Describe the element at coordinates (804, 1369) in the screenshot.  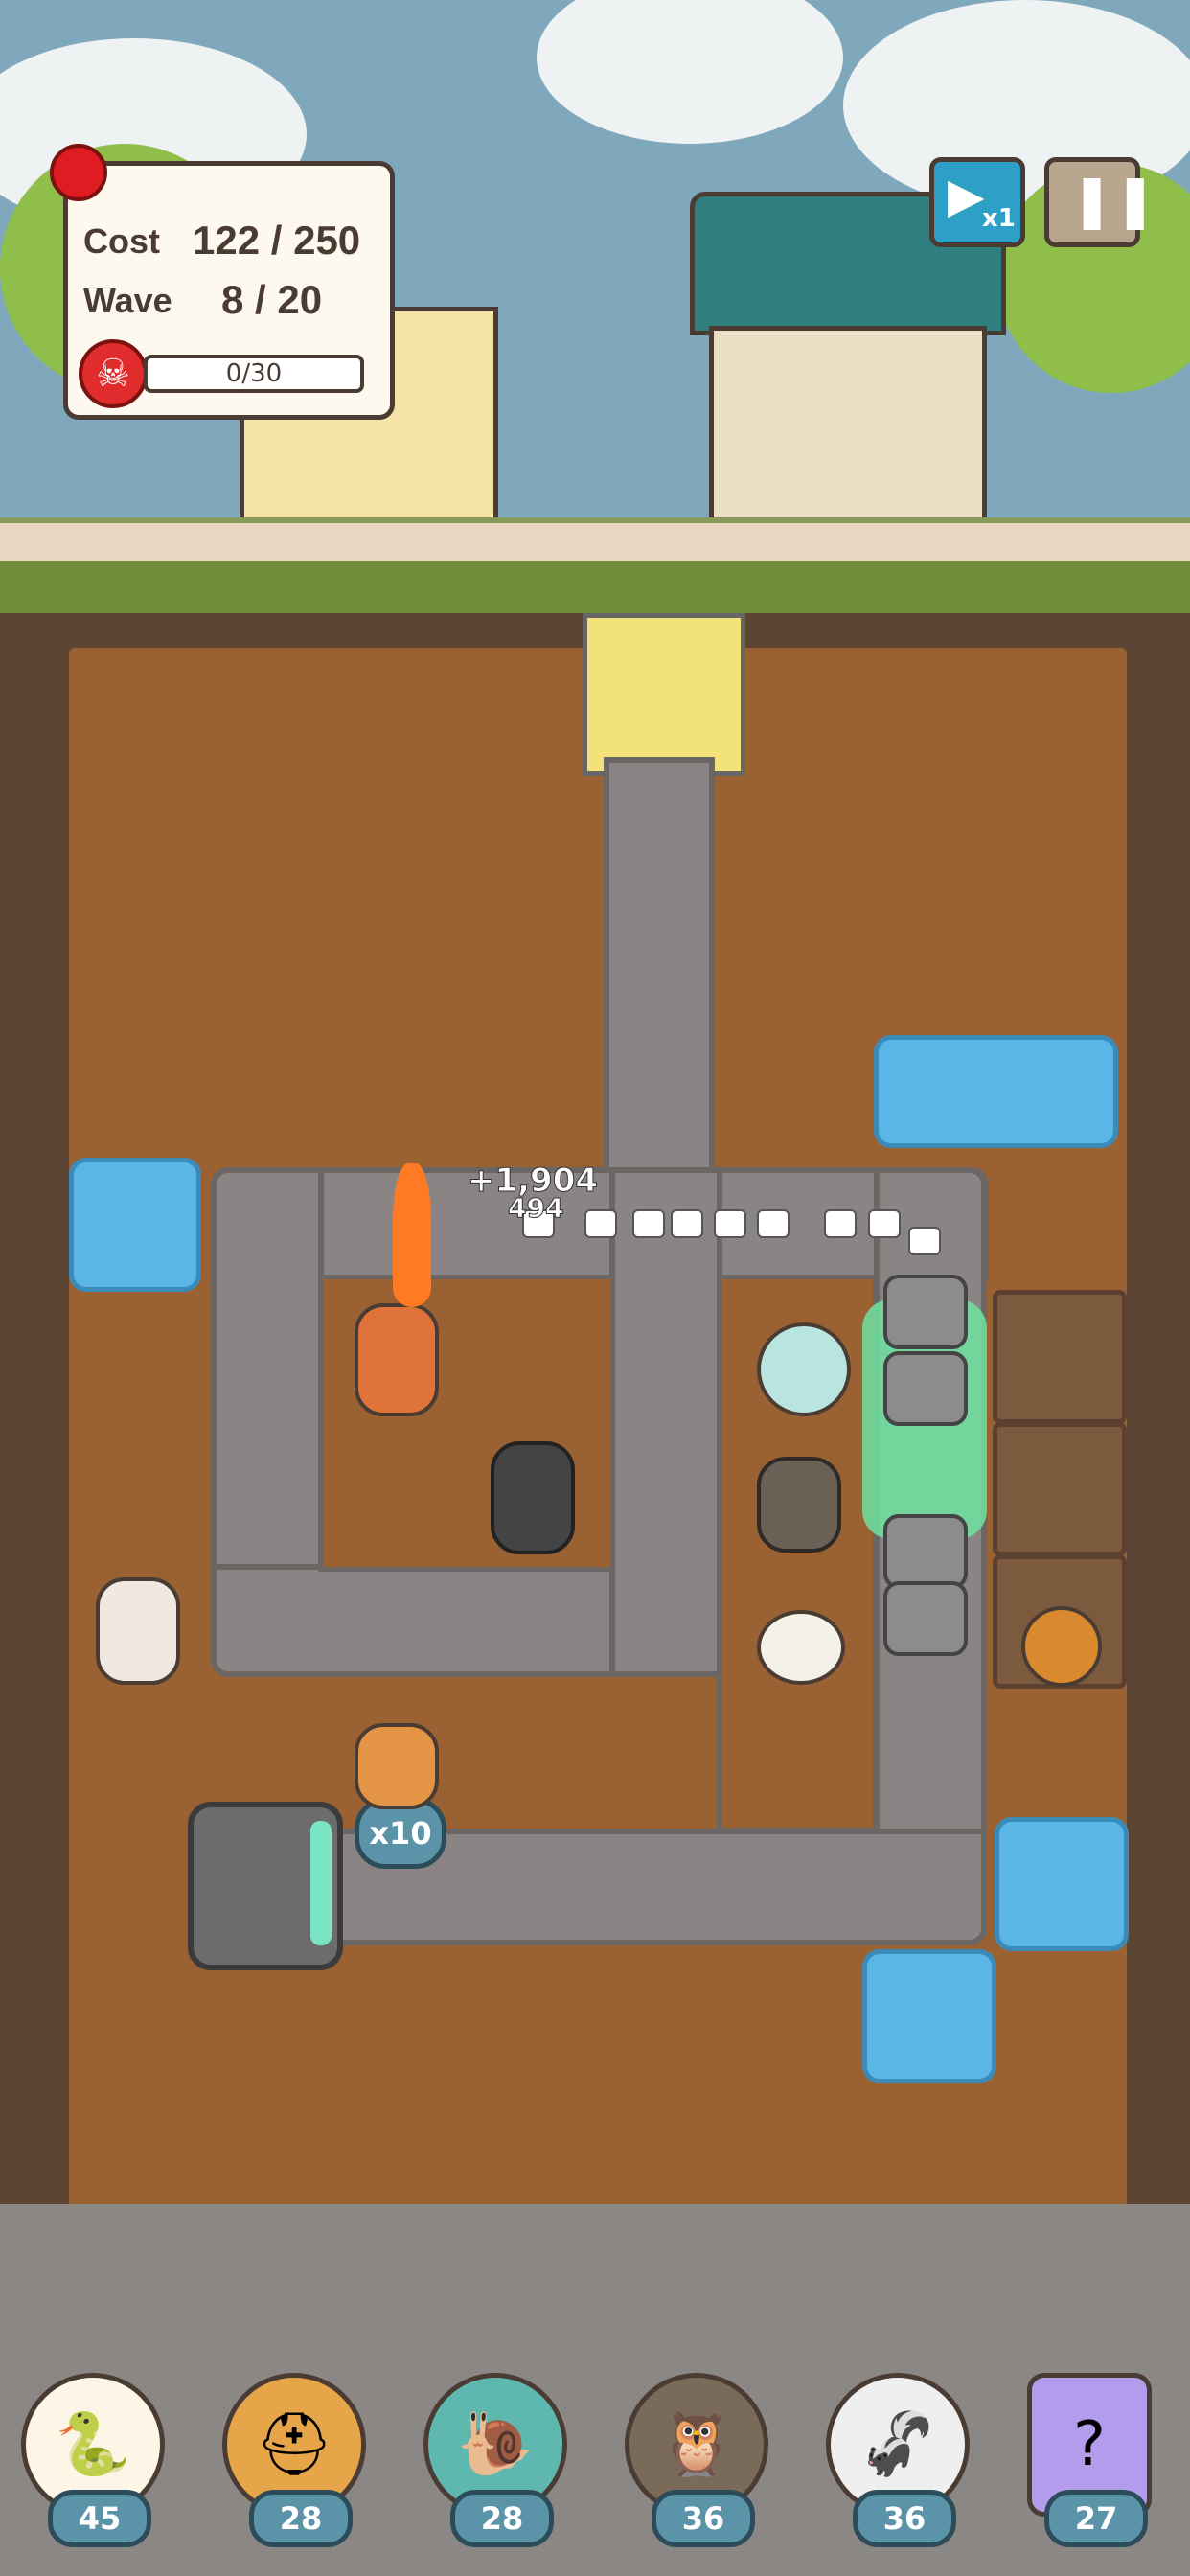
I see `eel-tower` at that location.